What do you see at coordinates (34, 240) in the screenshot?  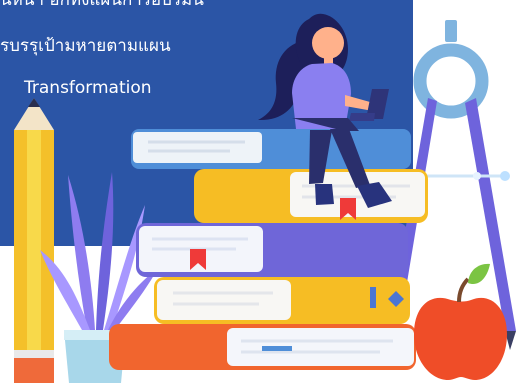 I see `pencil-icon` at bounding box center [34, 240].